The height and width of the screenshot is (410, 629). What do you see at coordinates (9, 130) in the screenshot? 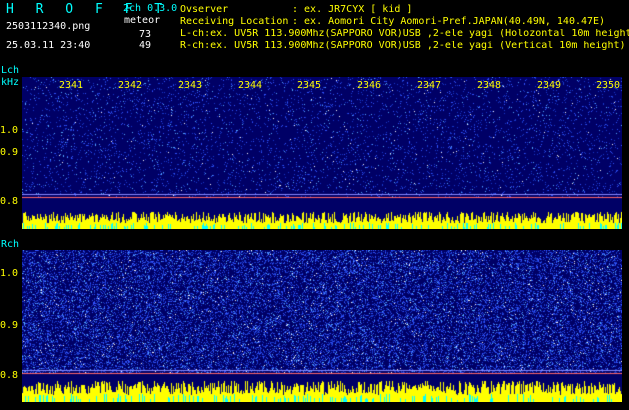
I see `lch-ytick: 1.0` at bounding box center [9, 130].